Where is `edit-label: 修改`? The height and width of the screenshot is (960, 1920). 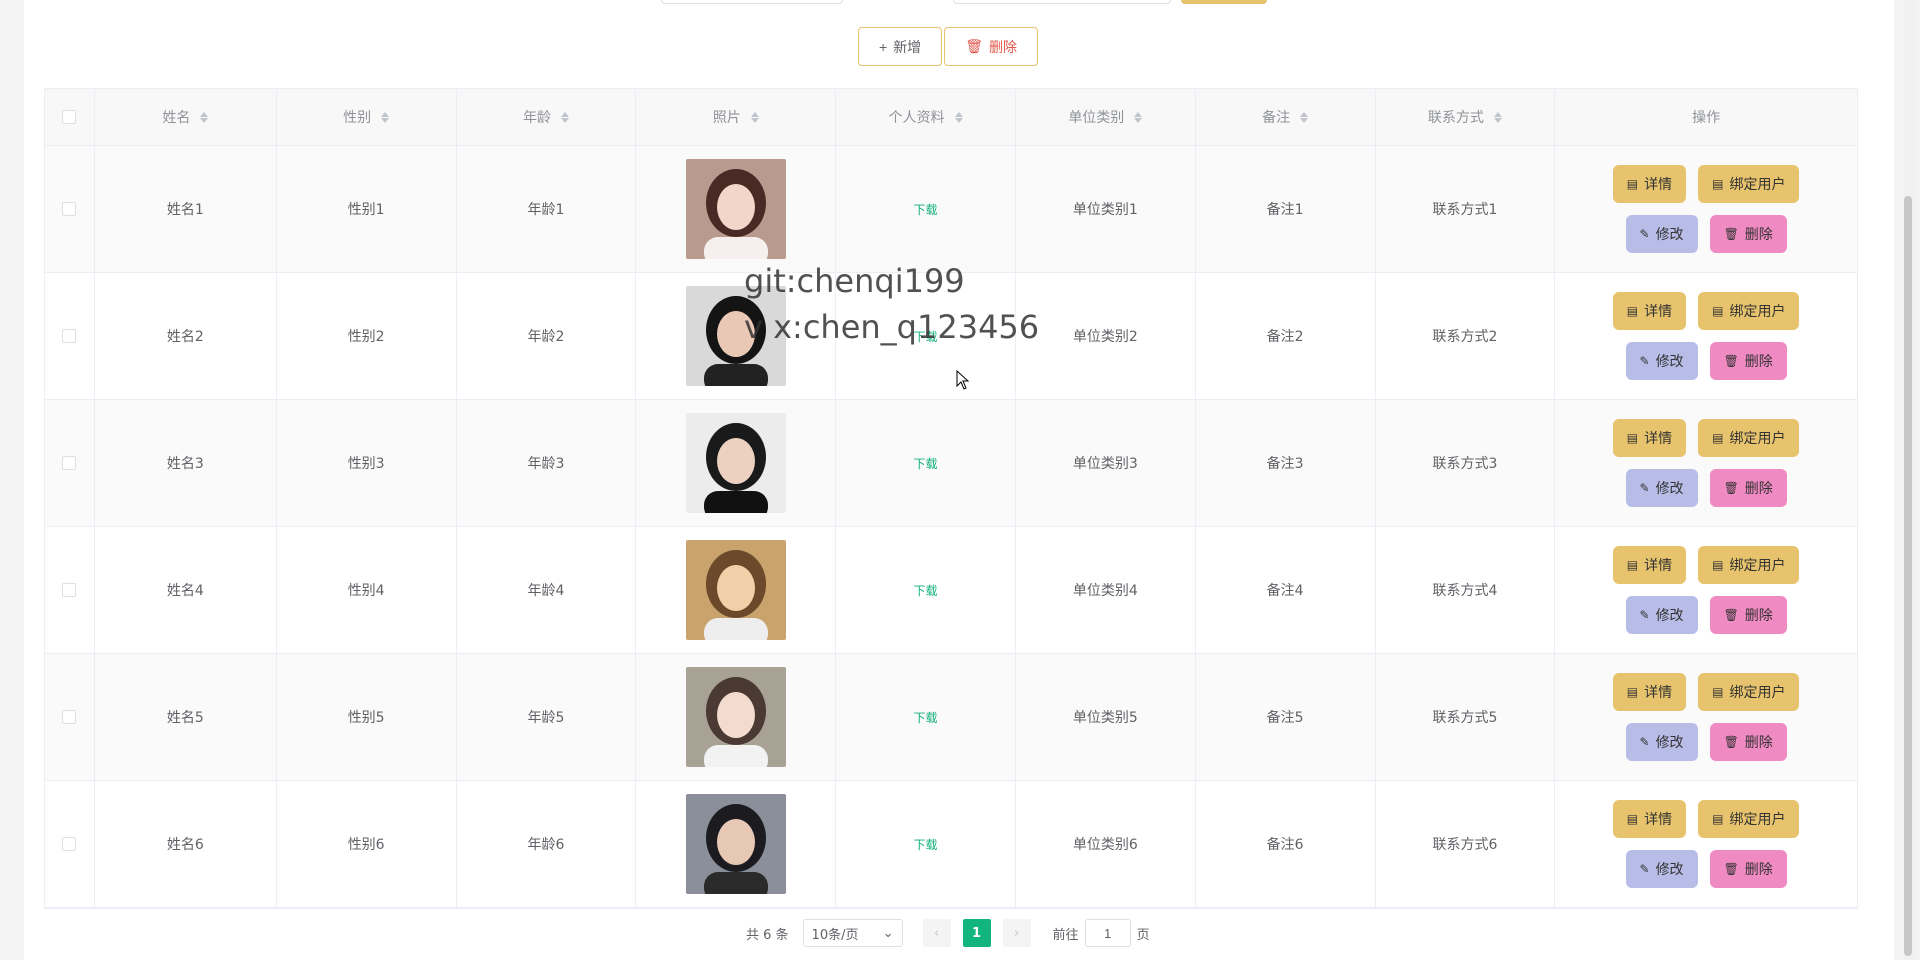
edit-label: 修改 is located at coordinates (1669, 362).